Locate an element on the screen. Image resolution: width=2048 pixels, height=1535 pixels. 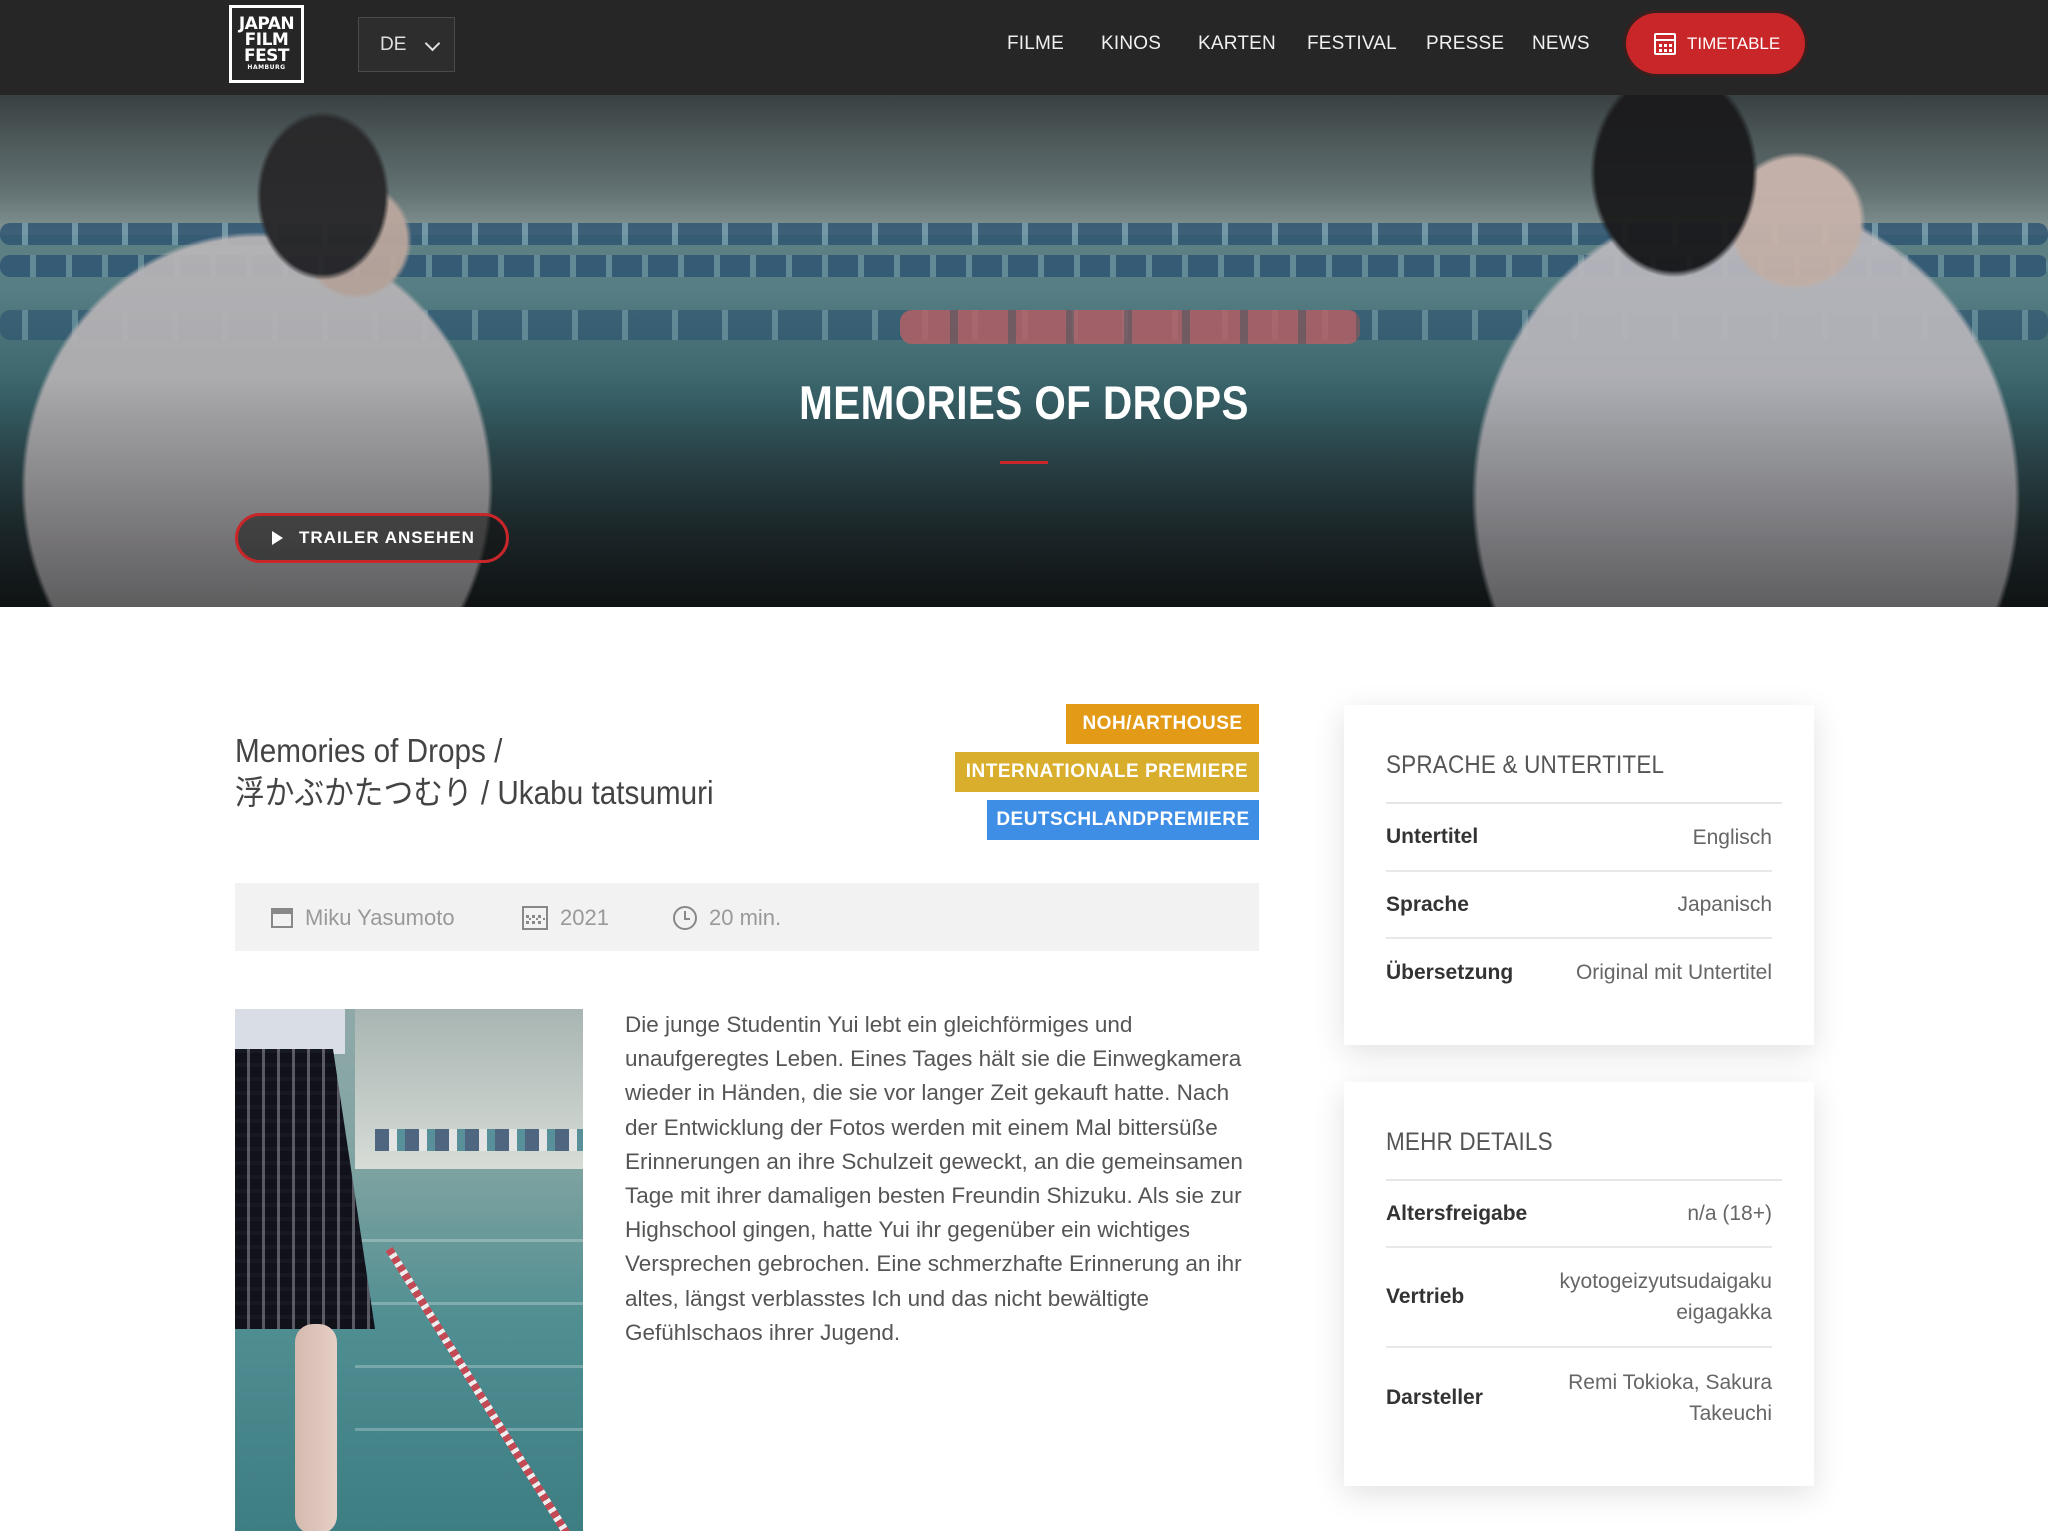
poster-shirt is located at coordinates (290, 1031).